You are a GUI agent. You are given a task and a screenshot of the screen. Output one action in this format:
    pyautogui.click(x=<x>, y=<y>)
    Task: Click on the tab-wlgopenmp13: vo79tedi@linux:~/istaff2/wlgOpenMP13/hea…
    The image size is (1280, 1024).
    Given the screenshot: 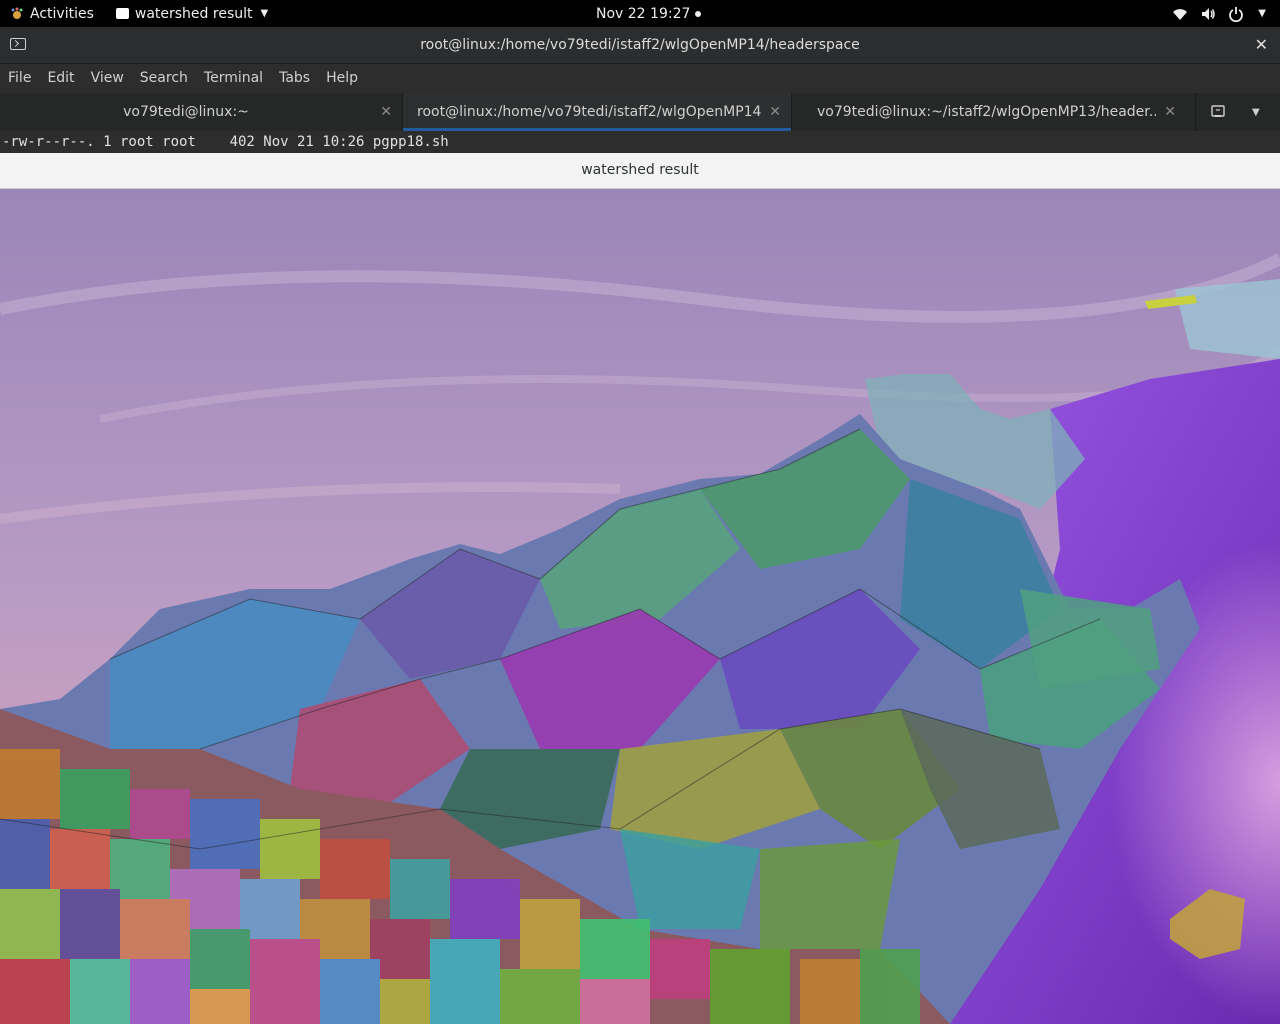 What is the action you would take?
    pyautogui.click(x=989, y=112)
    